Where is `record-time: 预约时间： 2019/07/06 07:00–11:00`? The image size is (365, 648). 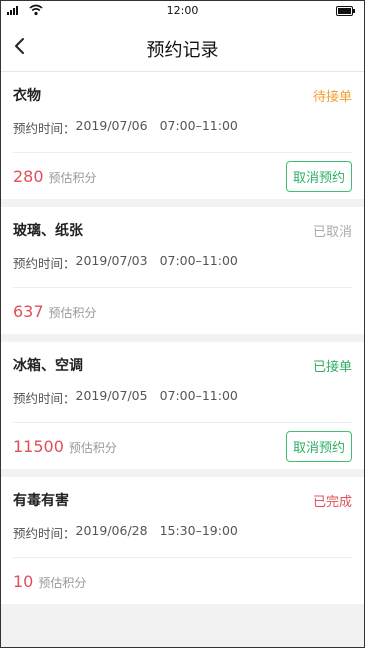 record-time: 预约时间： 2019/07/06 07:00–11:00 is located at coordinates (182, 135).